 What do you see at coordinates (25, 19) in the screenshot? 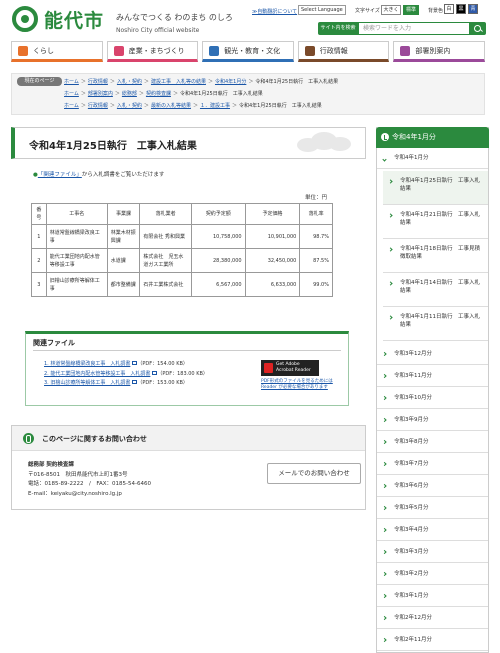
I see `city-emblem-icon` at bounding box center [25, 19].